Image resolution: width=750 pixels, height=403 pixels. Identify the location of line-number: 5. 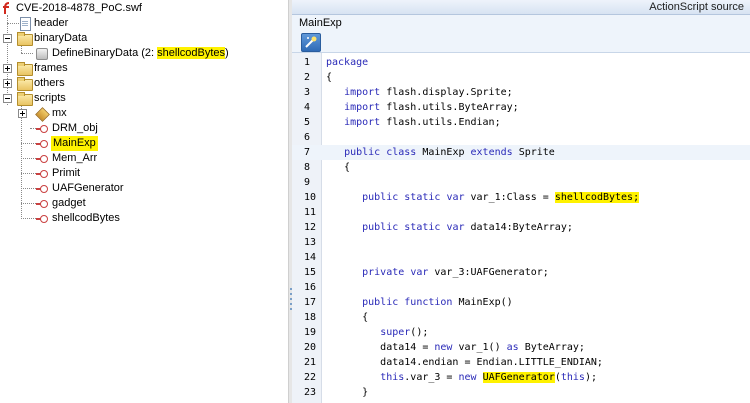
(307, 122).